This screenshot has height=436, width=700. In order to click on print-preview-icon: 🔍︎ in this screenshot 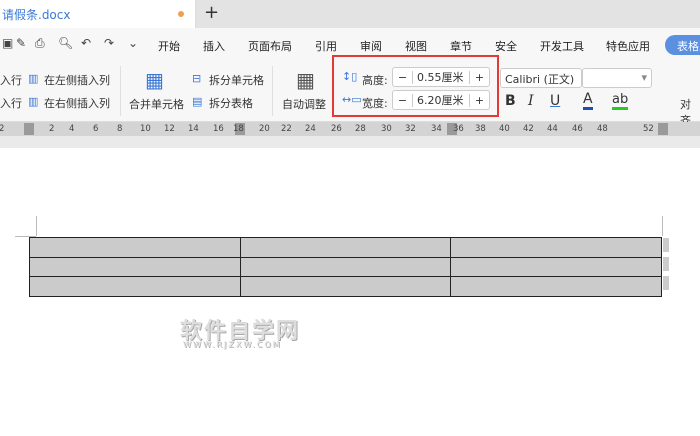, I will do `click(65, 43)`.